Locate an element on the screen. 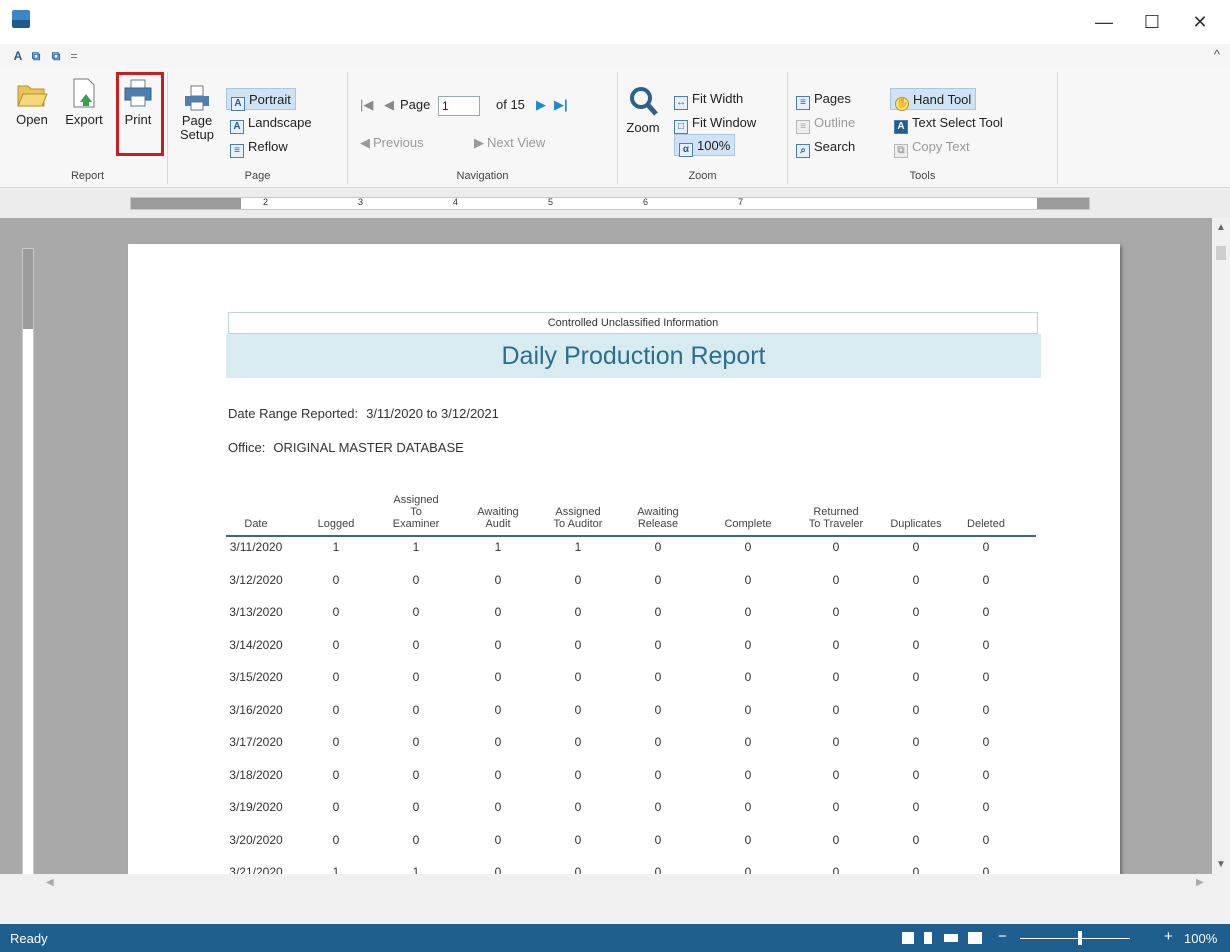 The height and width of the screenshot is (952, 1230). qat-customize-icon: = is located at coordinates (74, 56).